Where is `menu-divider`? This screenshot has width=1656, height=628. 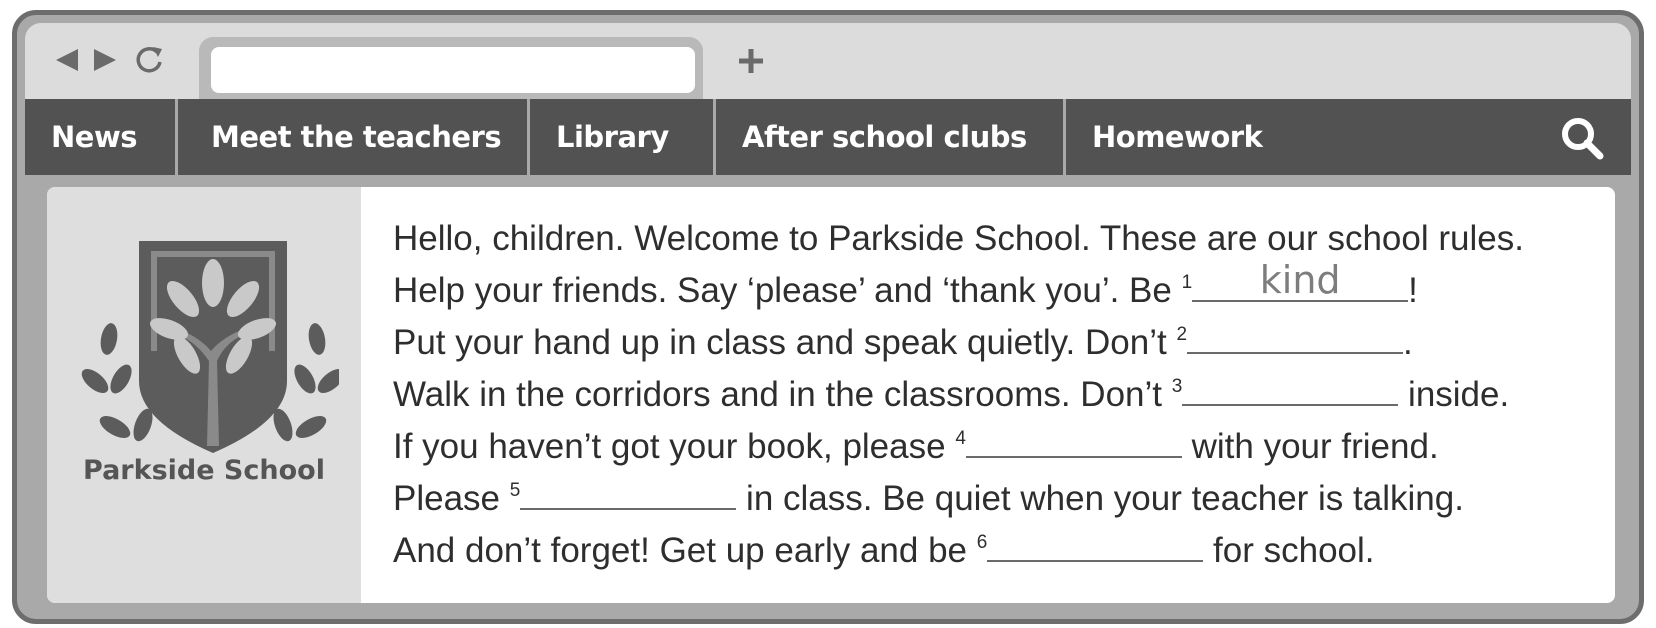
menu-divider is located at coordinates (176, 137).